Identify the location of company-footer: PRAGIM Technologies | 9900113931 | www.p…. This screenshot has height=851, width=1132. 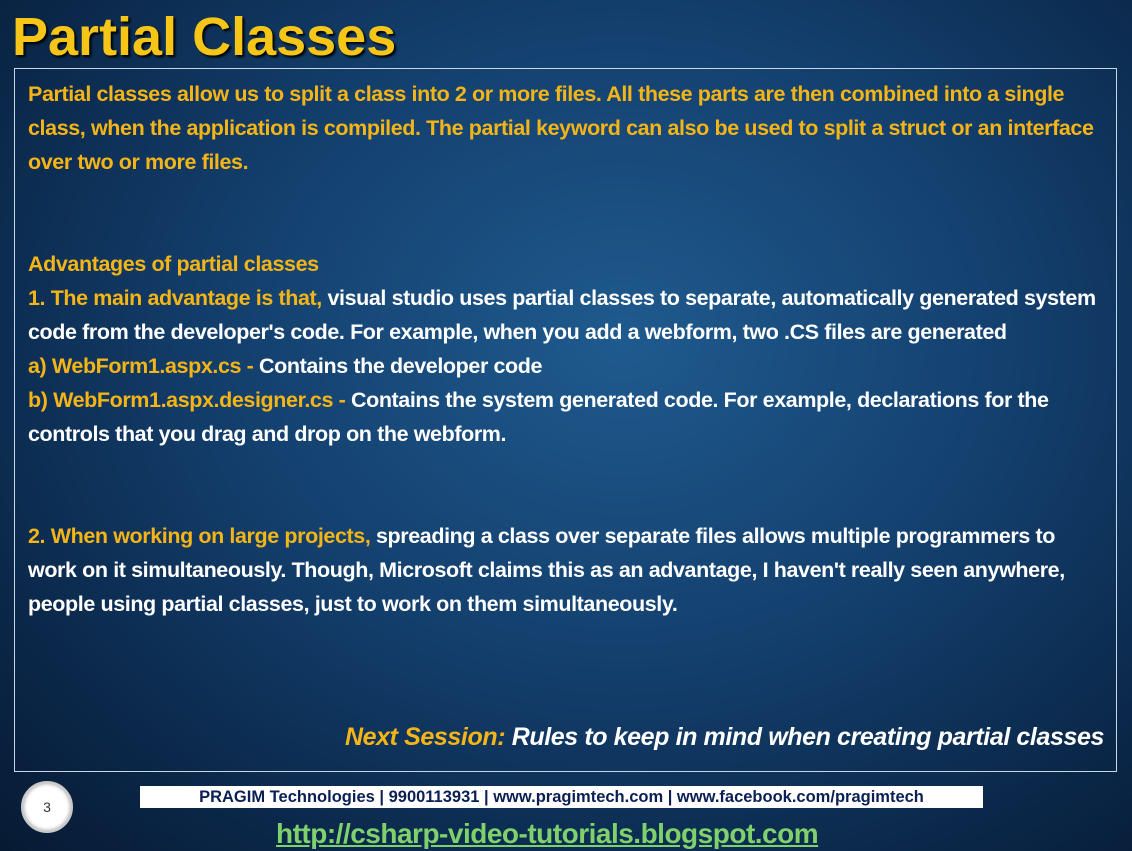
(561, 797).